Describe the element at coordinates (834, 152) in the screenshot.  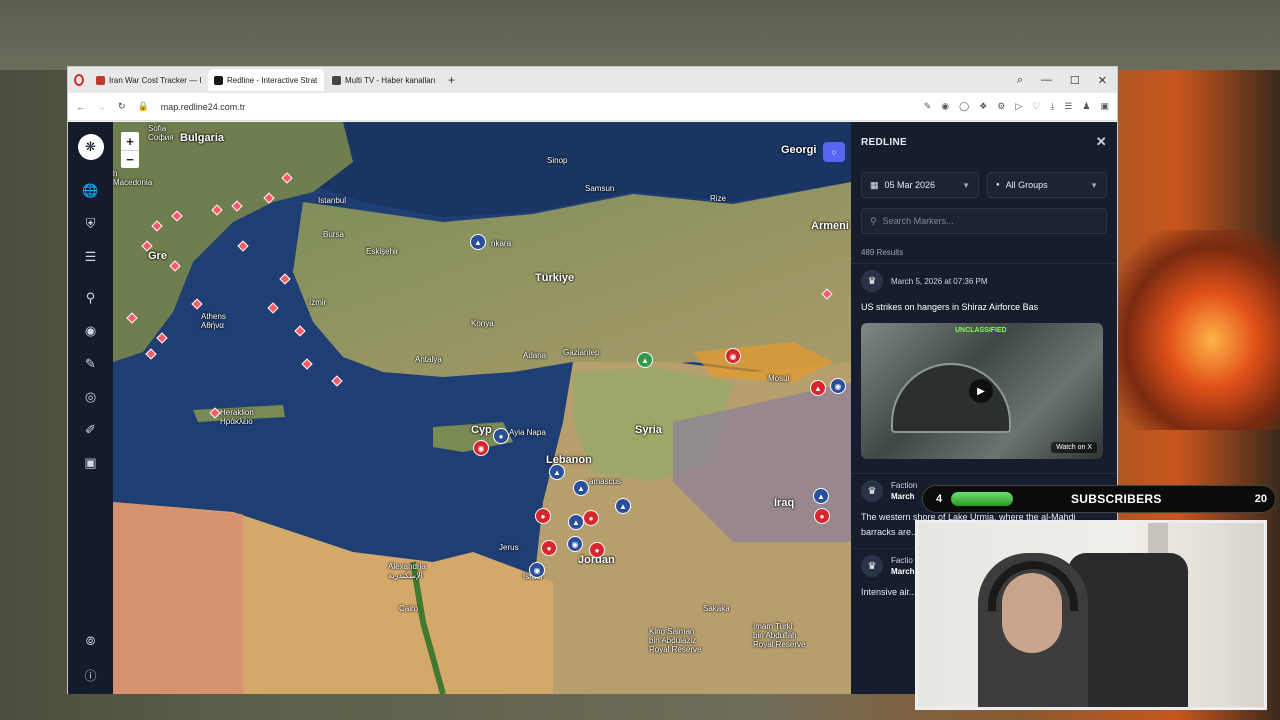
I see `discord-icon: ○` at that location.